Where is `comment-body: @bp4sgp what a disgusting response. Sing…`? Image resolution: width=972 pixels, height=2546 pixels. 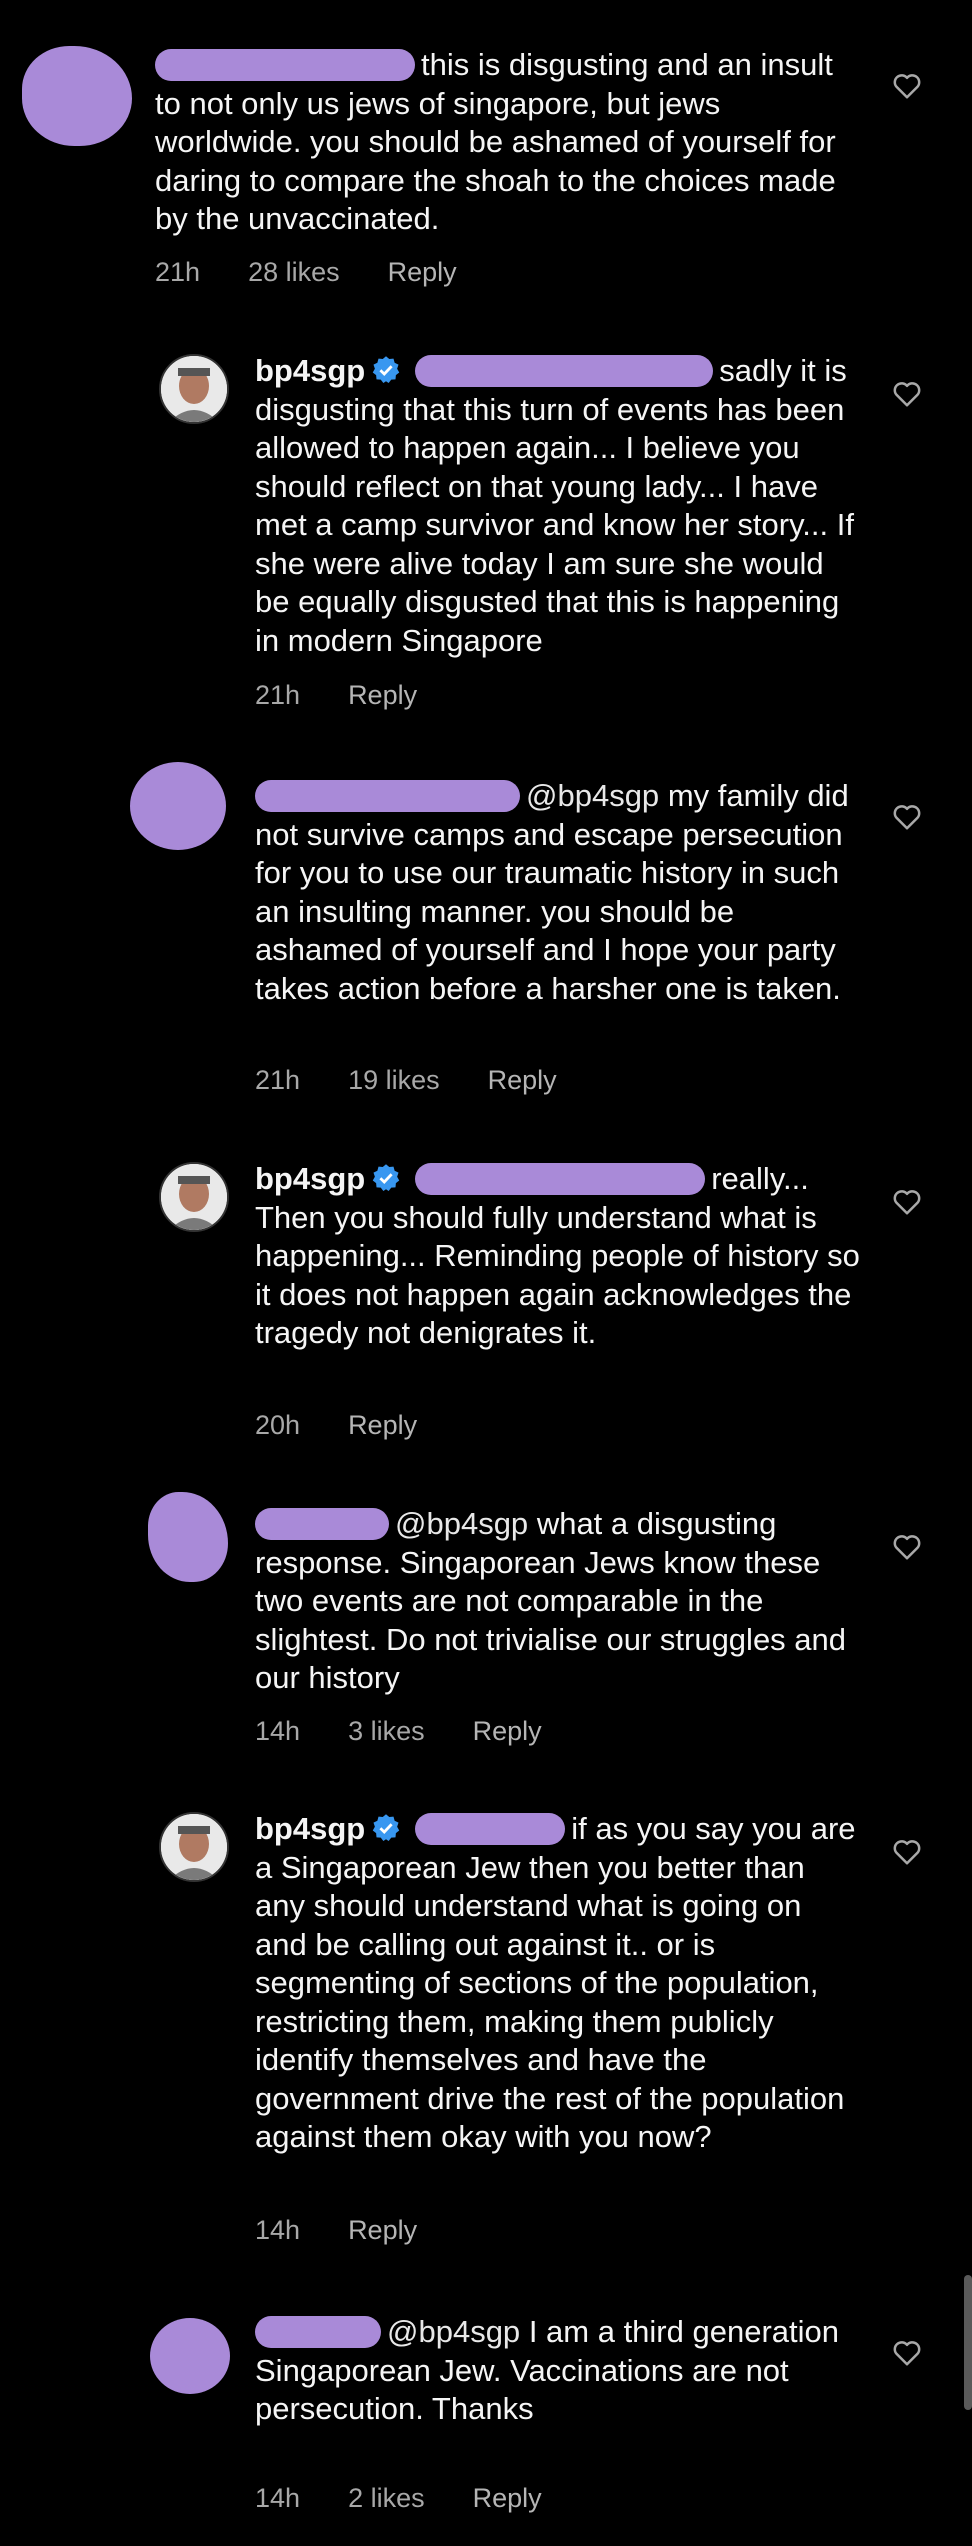
comment-body: @bp4sgp what a disgusting response. Sing… is located at coordinates (557, 1601).